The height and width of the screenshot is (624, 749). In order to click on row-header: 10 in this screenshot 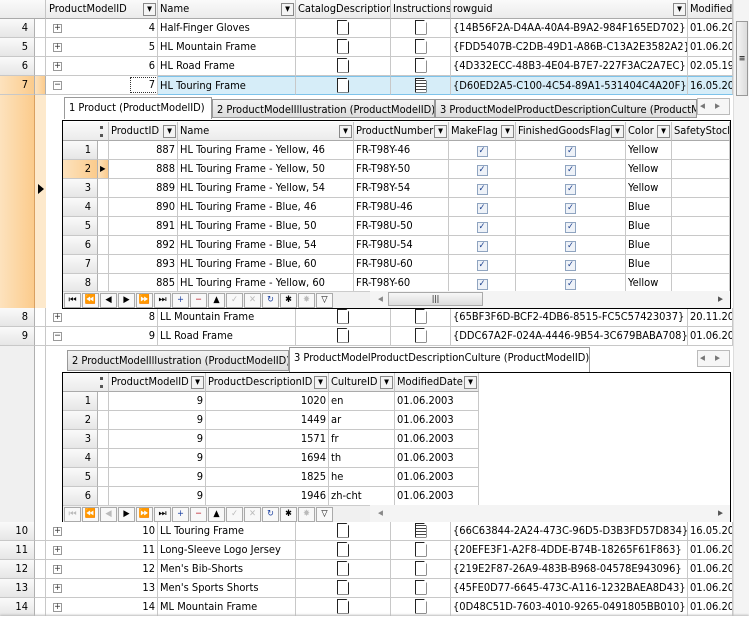, I will do `click(17, 531)`.